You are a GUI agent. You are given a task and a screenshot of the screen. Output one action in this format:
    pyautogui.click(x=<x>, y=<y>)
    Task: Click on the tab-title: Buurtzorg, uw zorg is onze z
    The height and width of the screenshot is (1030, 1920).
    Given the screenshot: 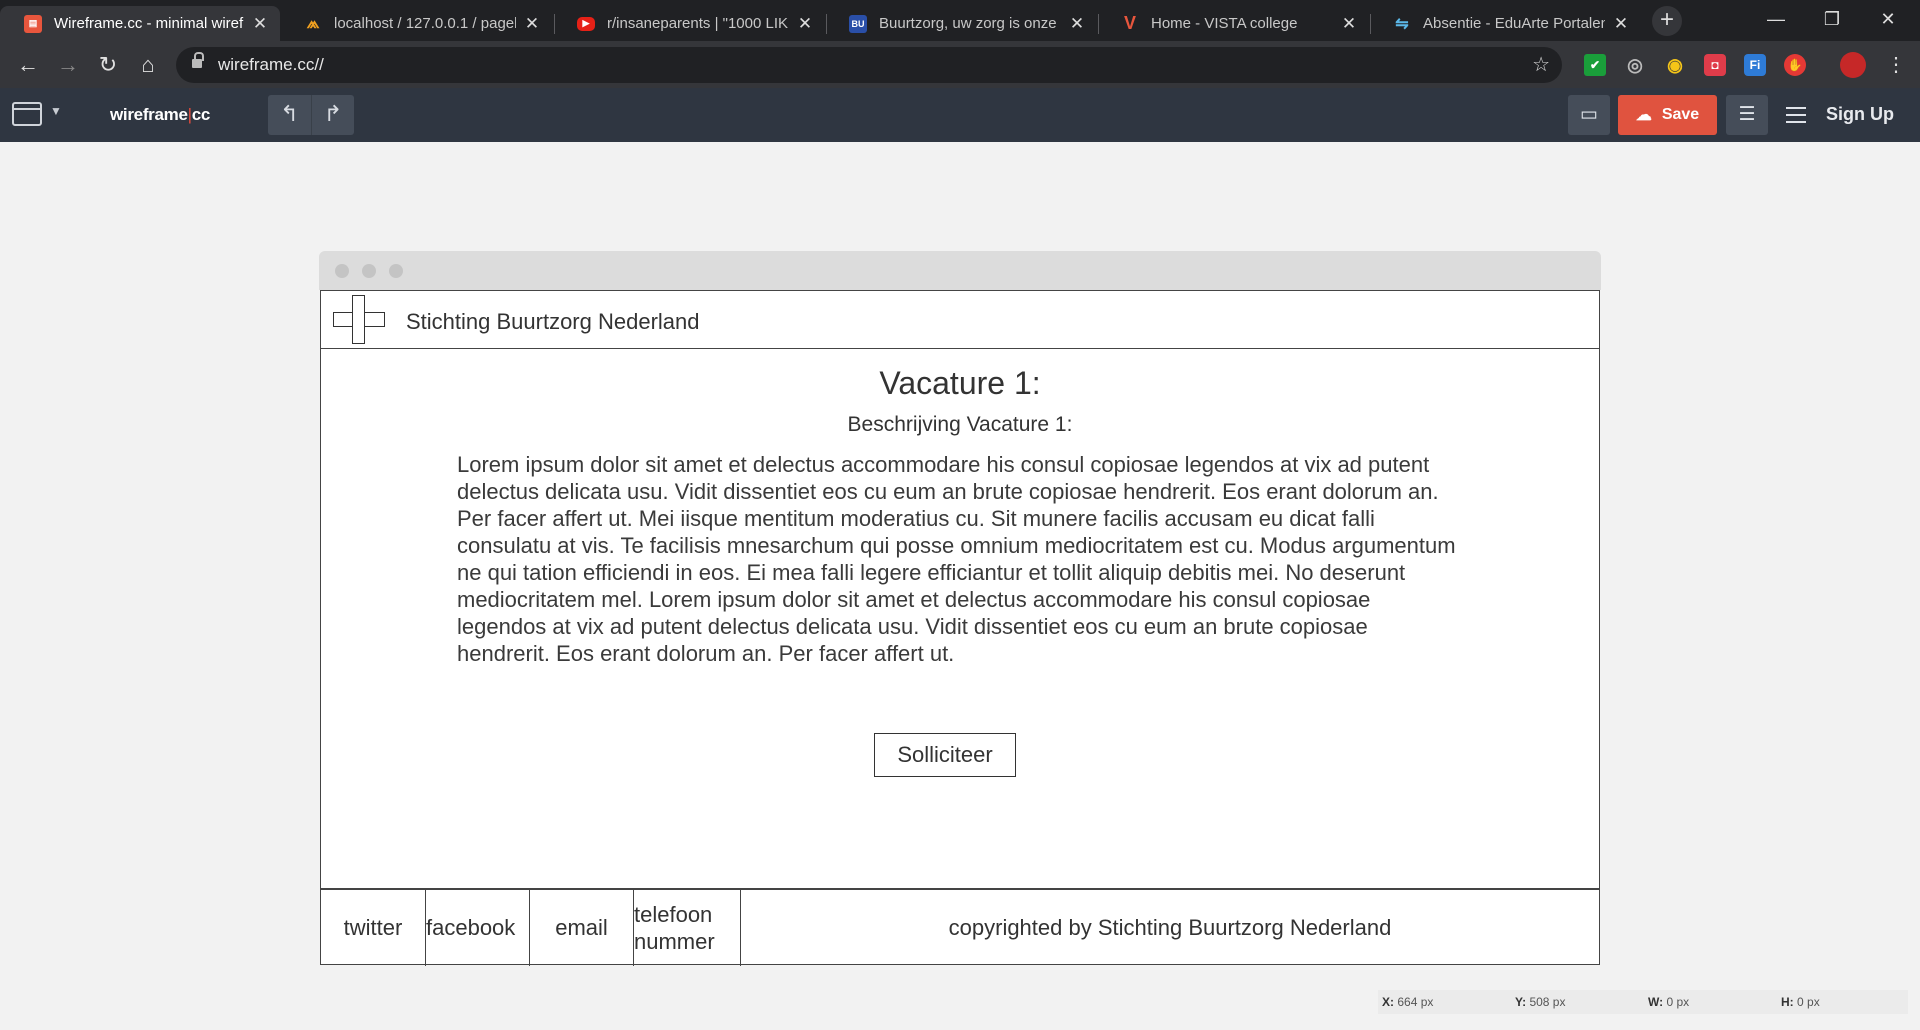 What is the action you would take?
    pyautogui.click(x=970, y=23)
    